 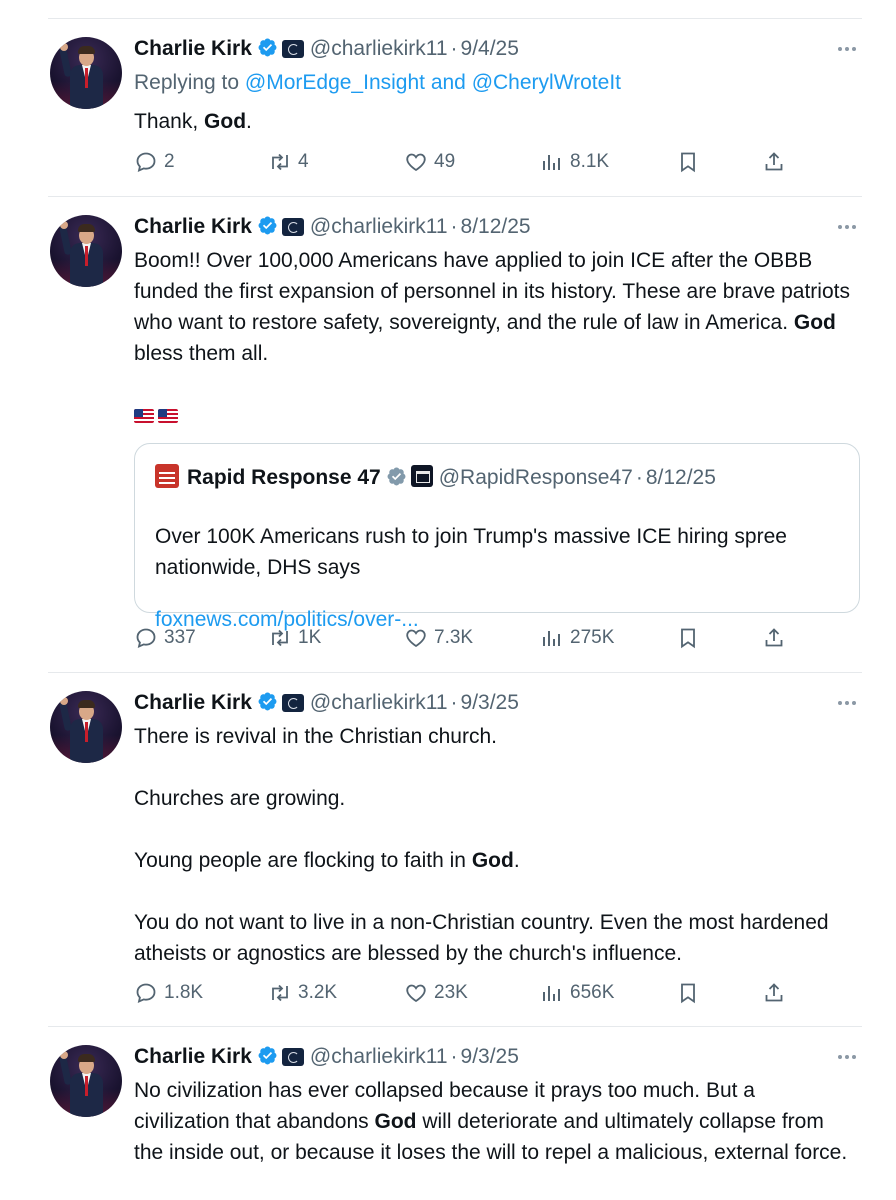 I want to click on quote-author-handle: @RapidResponse47, so click(x=536, y=477).